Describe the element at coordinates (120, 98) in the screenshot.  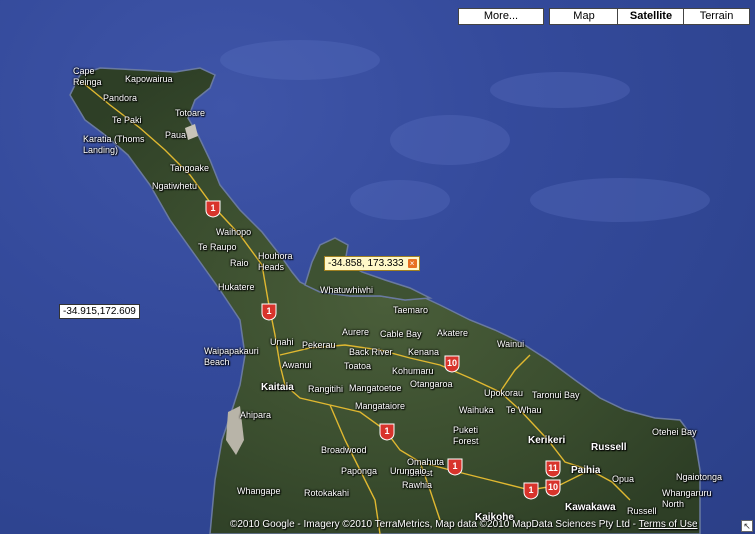
I see `place-label: Pandora` at that location.